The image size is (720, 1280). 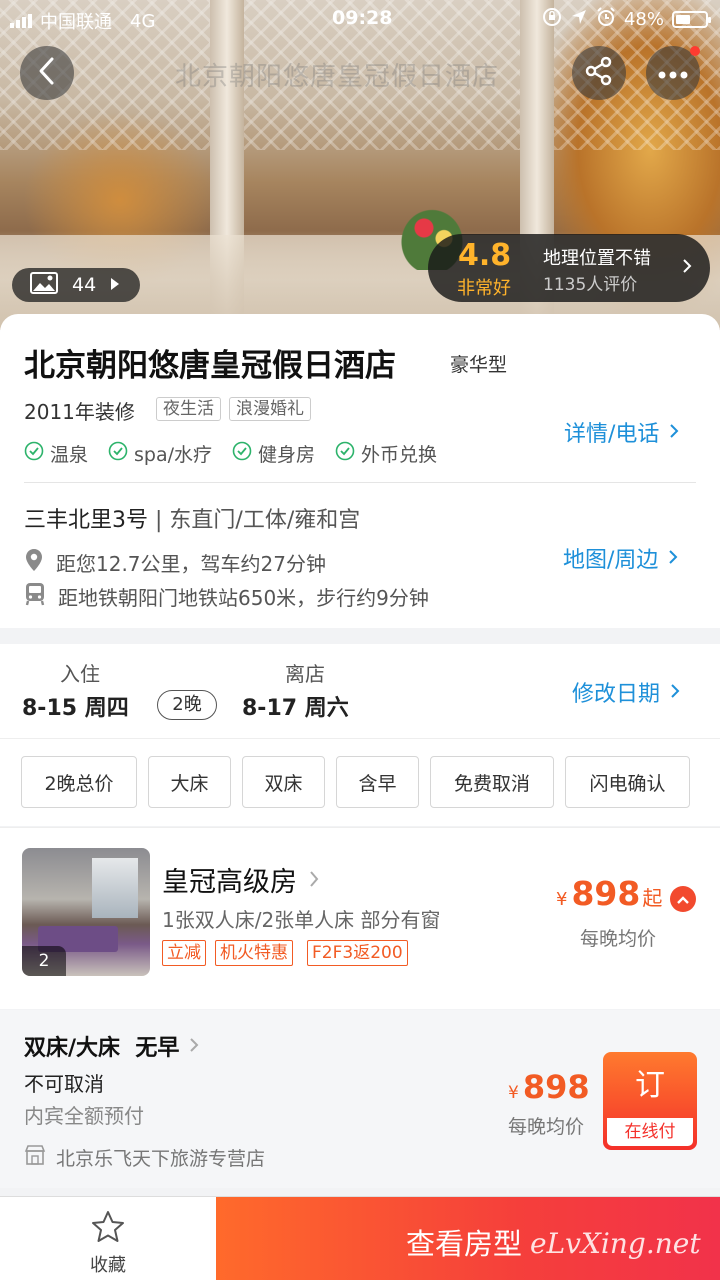 I want to click on favorite-button: 收藏, so click(x=108, y=1238).